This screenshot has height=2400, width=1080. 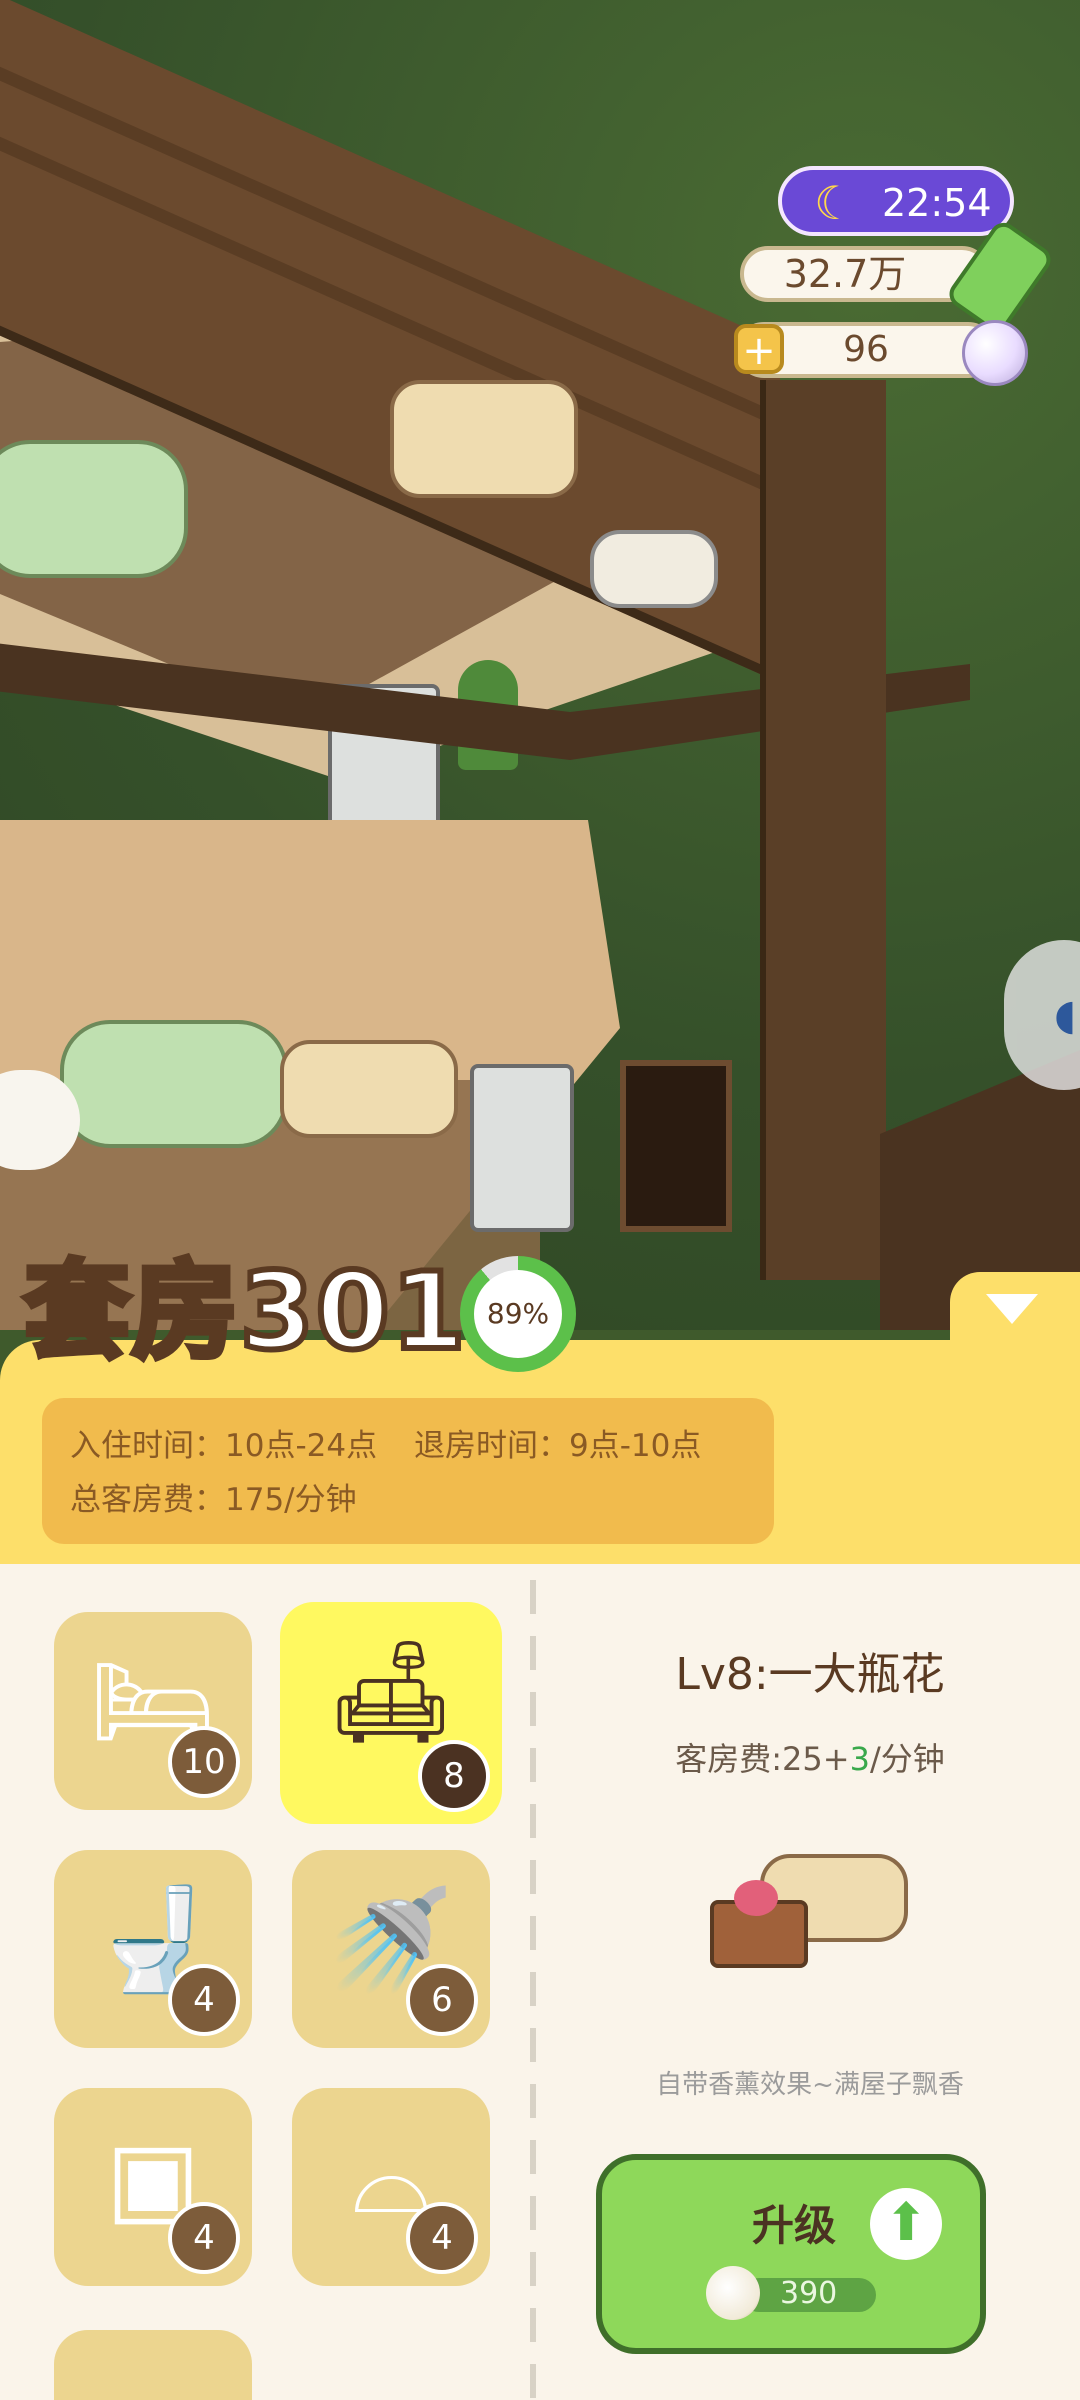 What do you see at coordinates (804, 1915) in the screenshot?
I see `item-preview-image` at bounding box center [804, 1915].